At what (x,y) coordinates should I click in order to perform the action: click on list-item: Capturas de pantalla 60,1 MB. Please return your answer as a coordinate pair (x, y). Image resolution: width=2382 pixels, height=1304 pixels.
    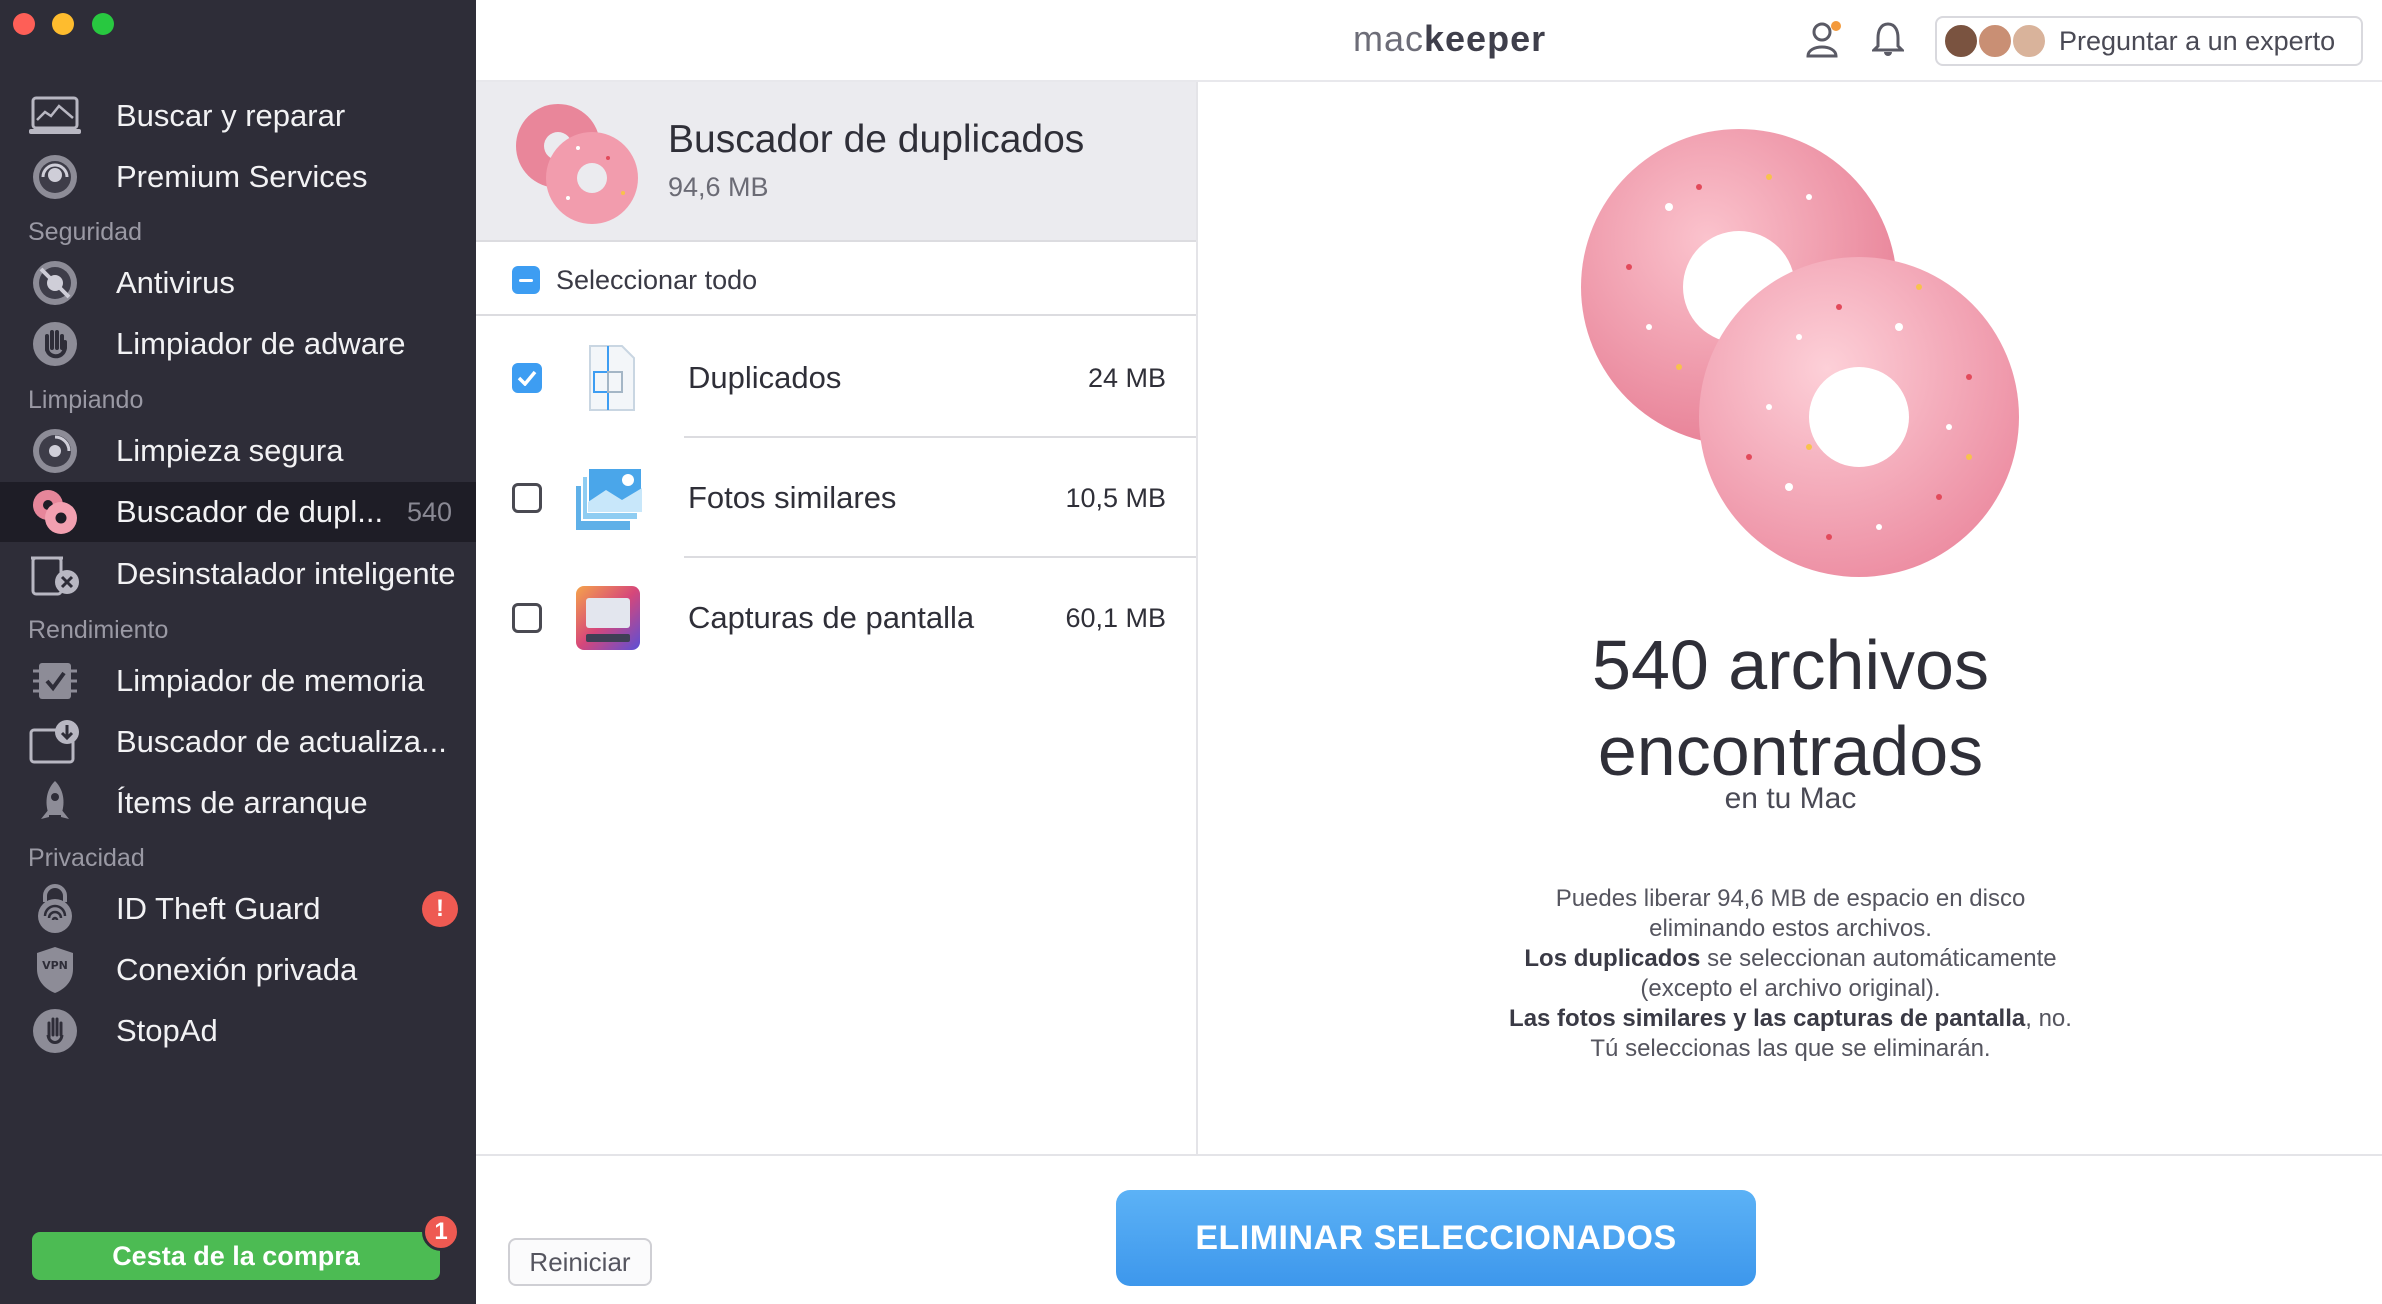
    Looking at the image, I should click on (836, 618).